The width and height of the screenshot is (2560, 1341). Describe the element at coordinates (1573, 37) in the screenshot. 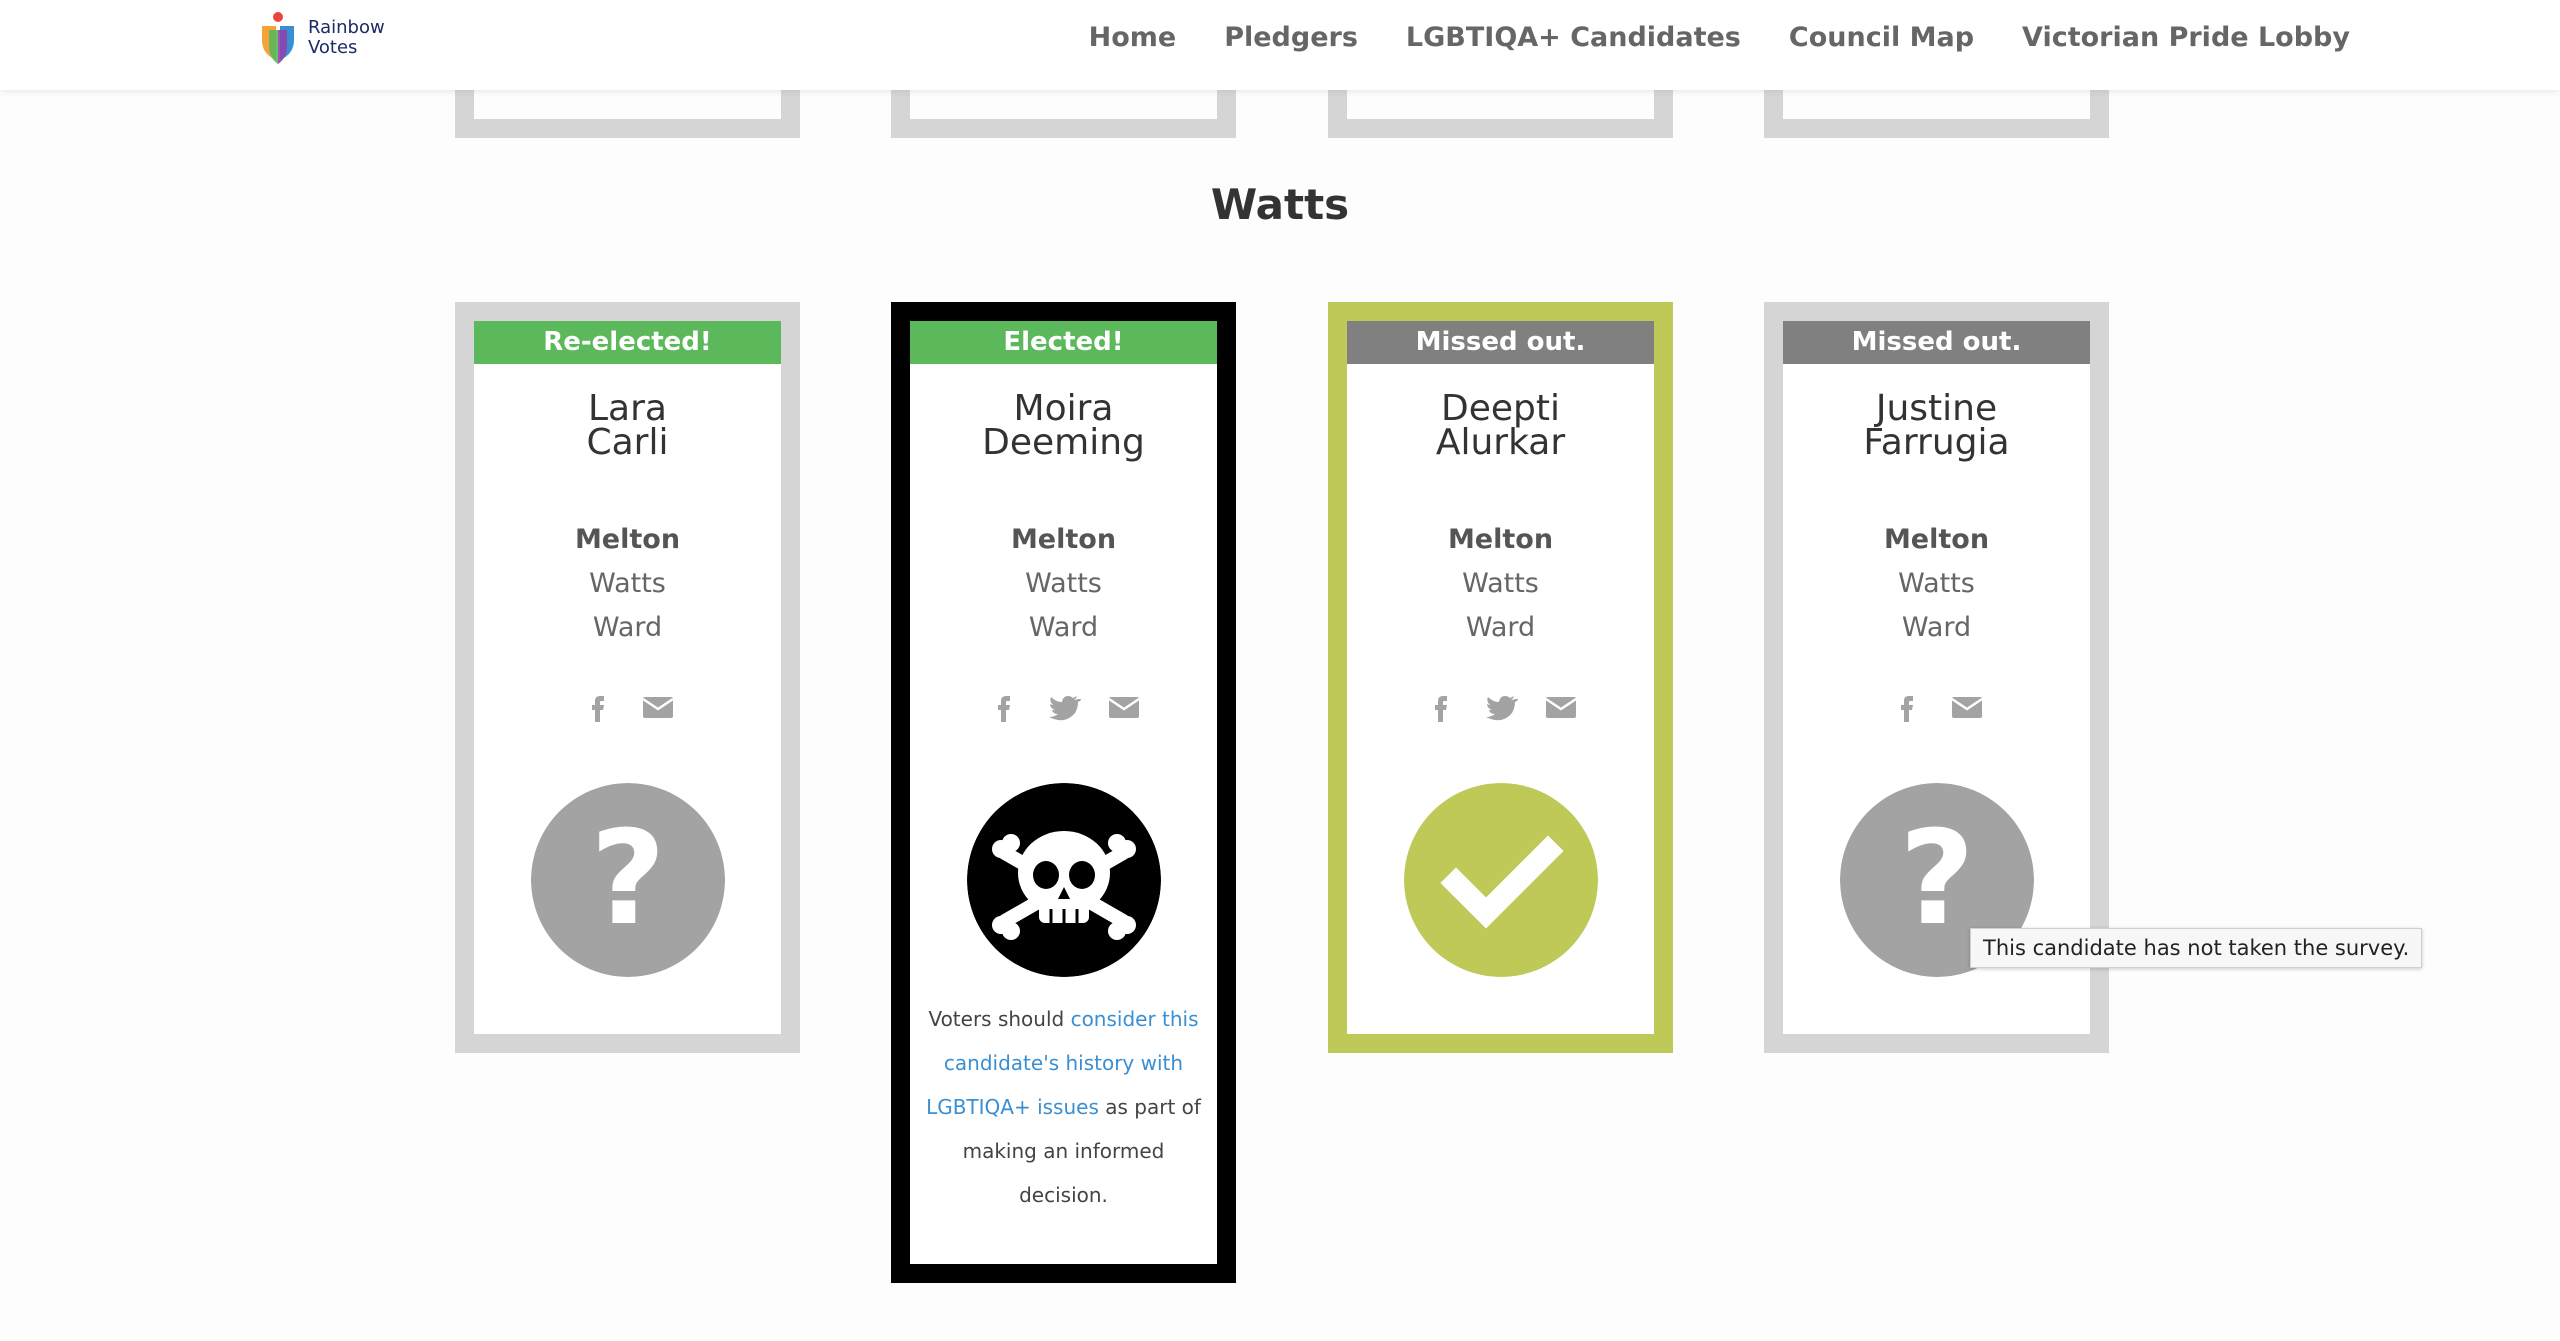

I see `nav-lgbtiqa-candidates: LGBTIQA+ Candidates` at that location.